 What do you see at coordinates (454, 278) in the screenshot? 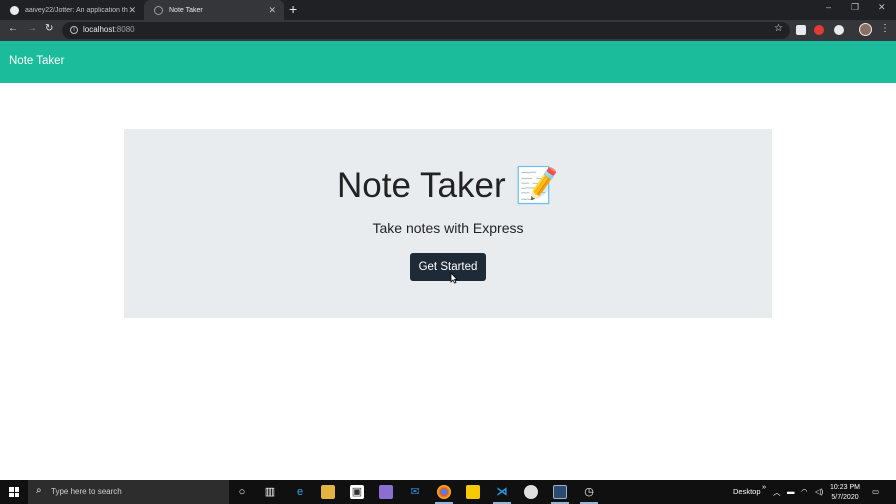
I see `mouse-cursor-icon` at bounding box center [454, 278].